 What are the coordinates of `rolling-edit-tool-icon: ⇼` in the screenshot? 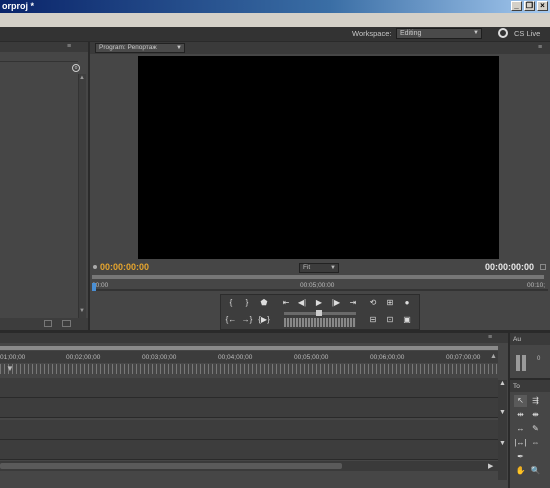 It's located at (535, 415).